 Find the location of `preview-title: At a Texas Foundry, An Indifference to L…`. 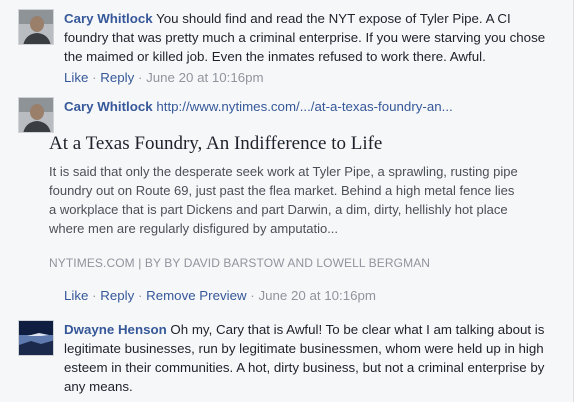

preview-title: At a Texas Foundry, An Indifference to L… is located at coordinates (284, 144).